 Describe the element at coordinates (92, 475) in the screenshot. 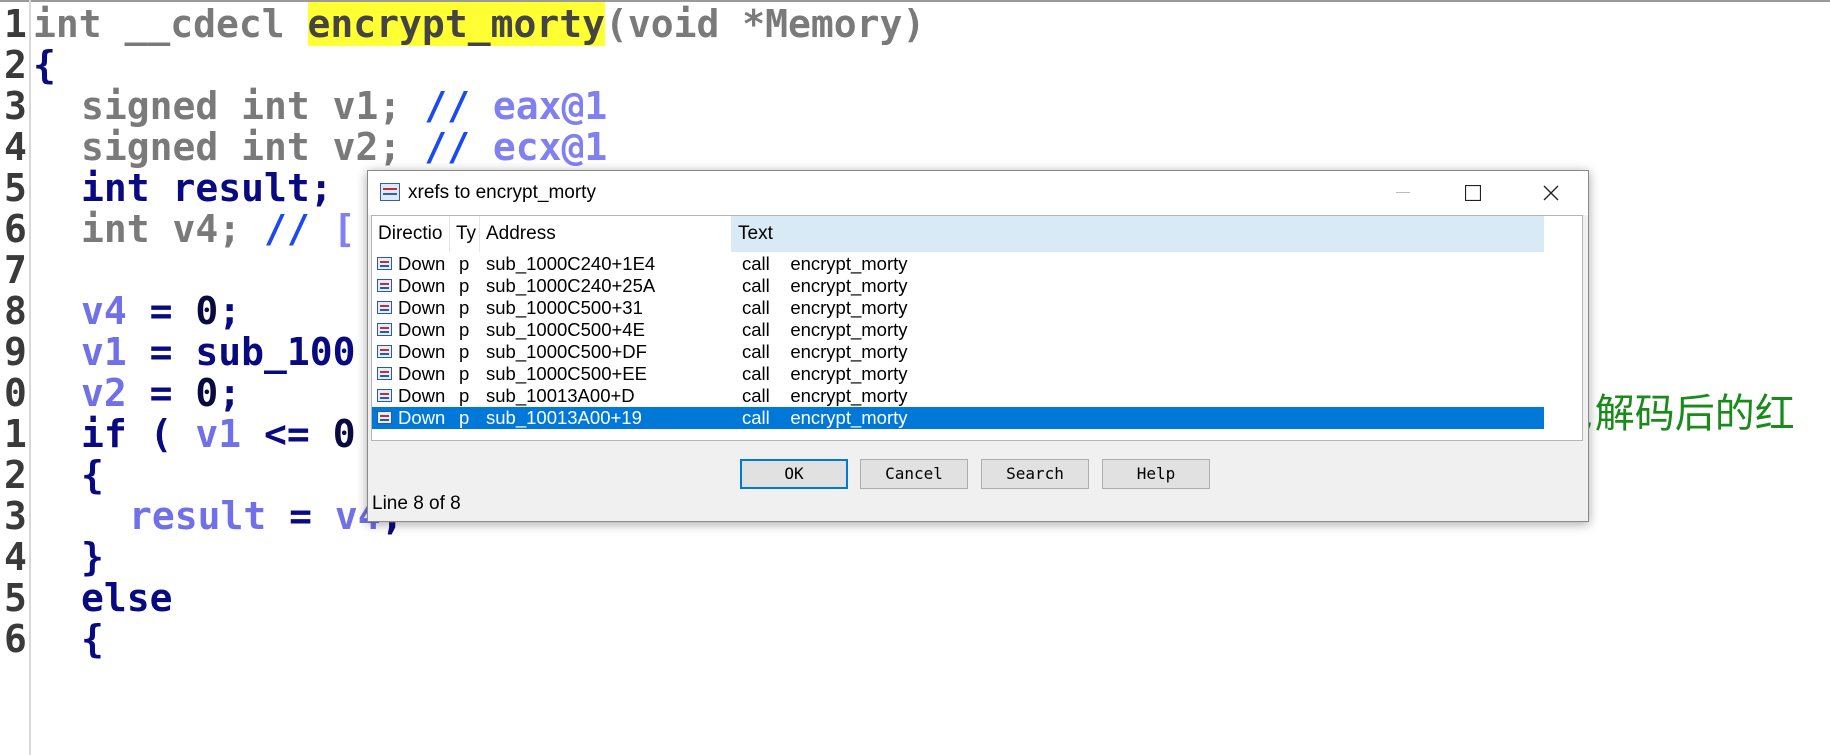

I see `code-line-12: {` at that location.